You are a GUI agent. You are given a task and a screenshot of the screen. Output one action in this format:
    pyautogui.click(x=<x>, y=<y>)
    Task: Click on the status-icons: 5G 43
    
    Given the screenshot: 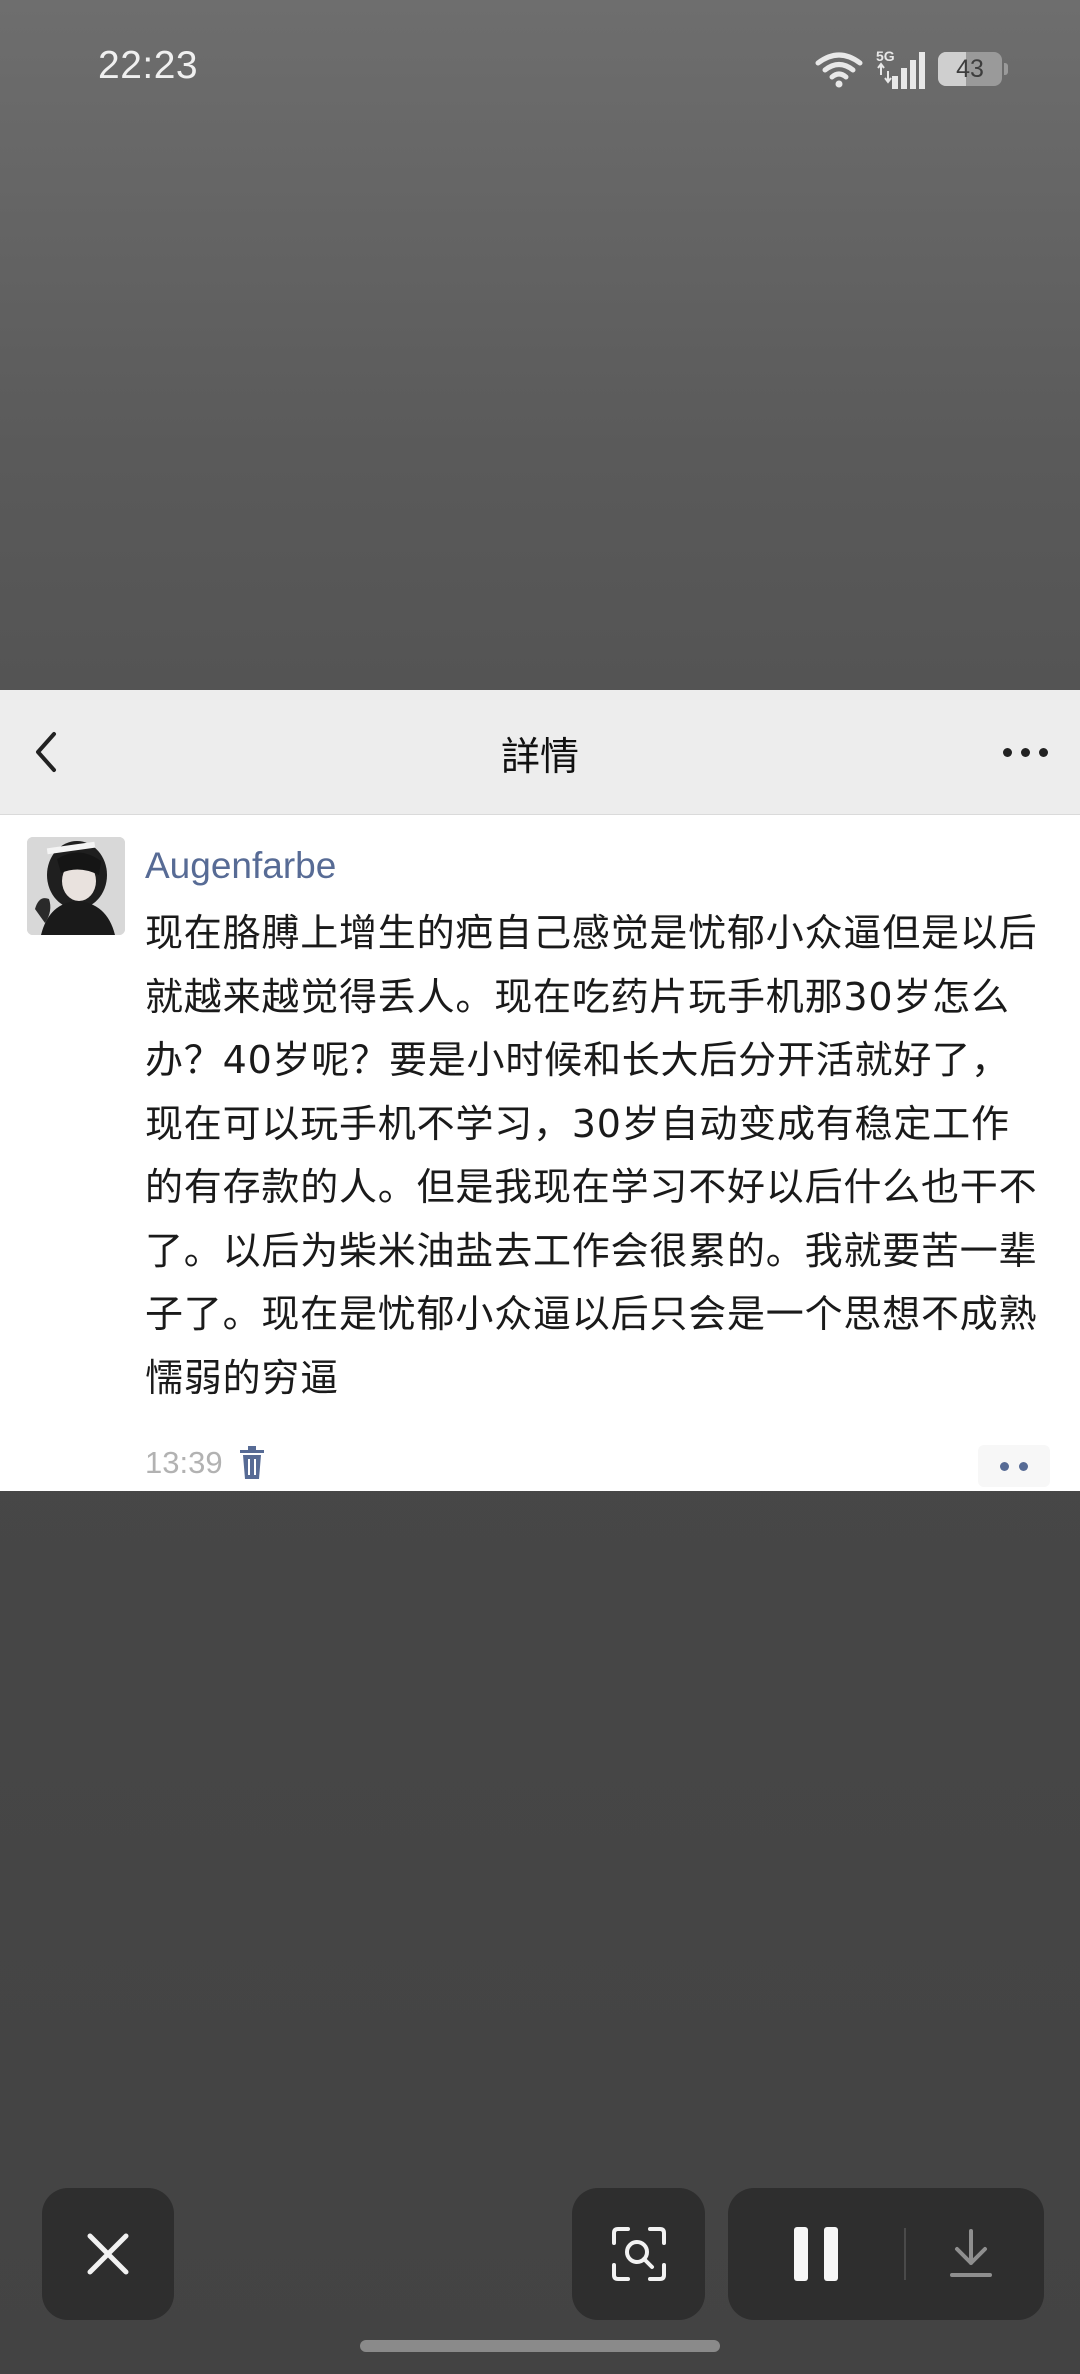 What is the action you would take?
    pyautogui.click(x=911, y=69)
    